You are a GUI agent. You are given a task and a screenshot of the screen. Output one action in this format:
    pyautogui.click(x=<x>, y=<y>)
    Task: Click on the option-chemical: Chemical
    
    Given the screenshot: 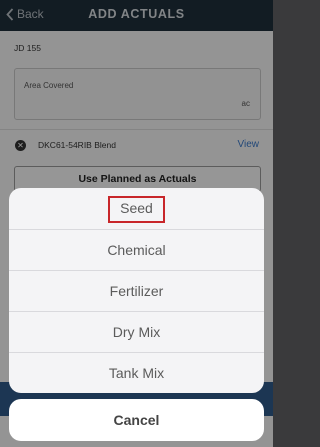 What is the action you would take?
    pyautogui.click(x=136, y=249)
    